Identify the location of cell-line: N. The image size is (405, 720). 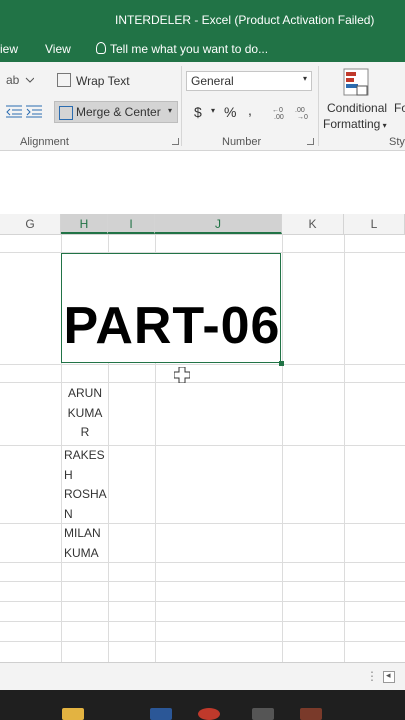
(68, 513).